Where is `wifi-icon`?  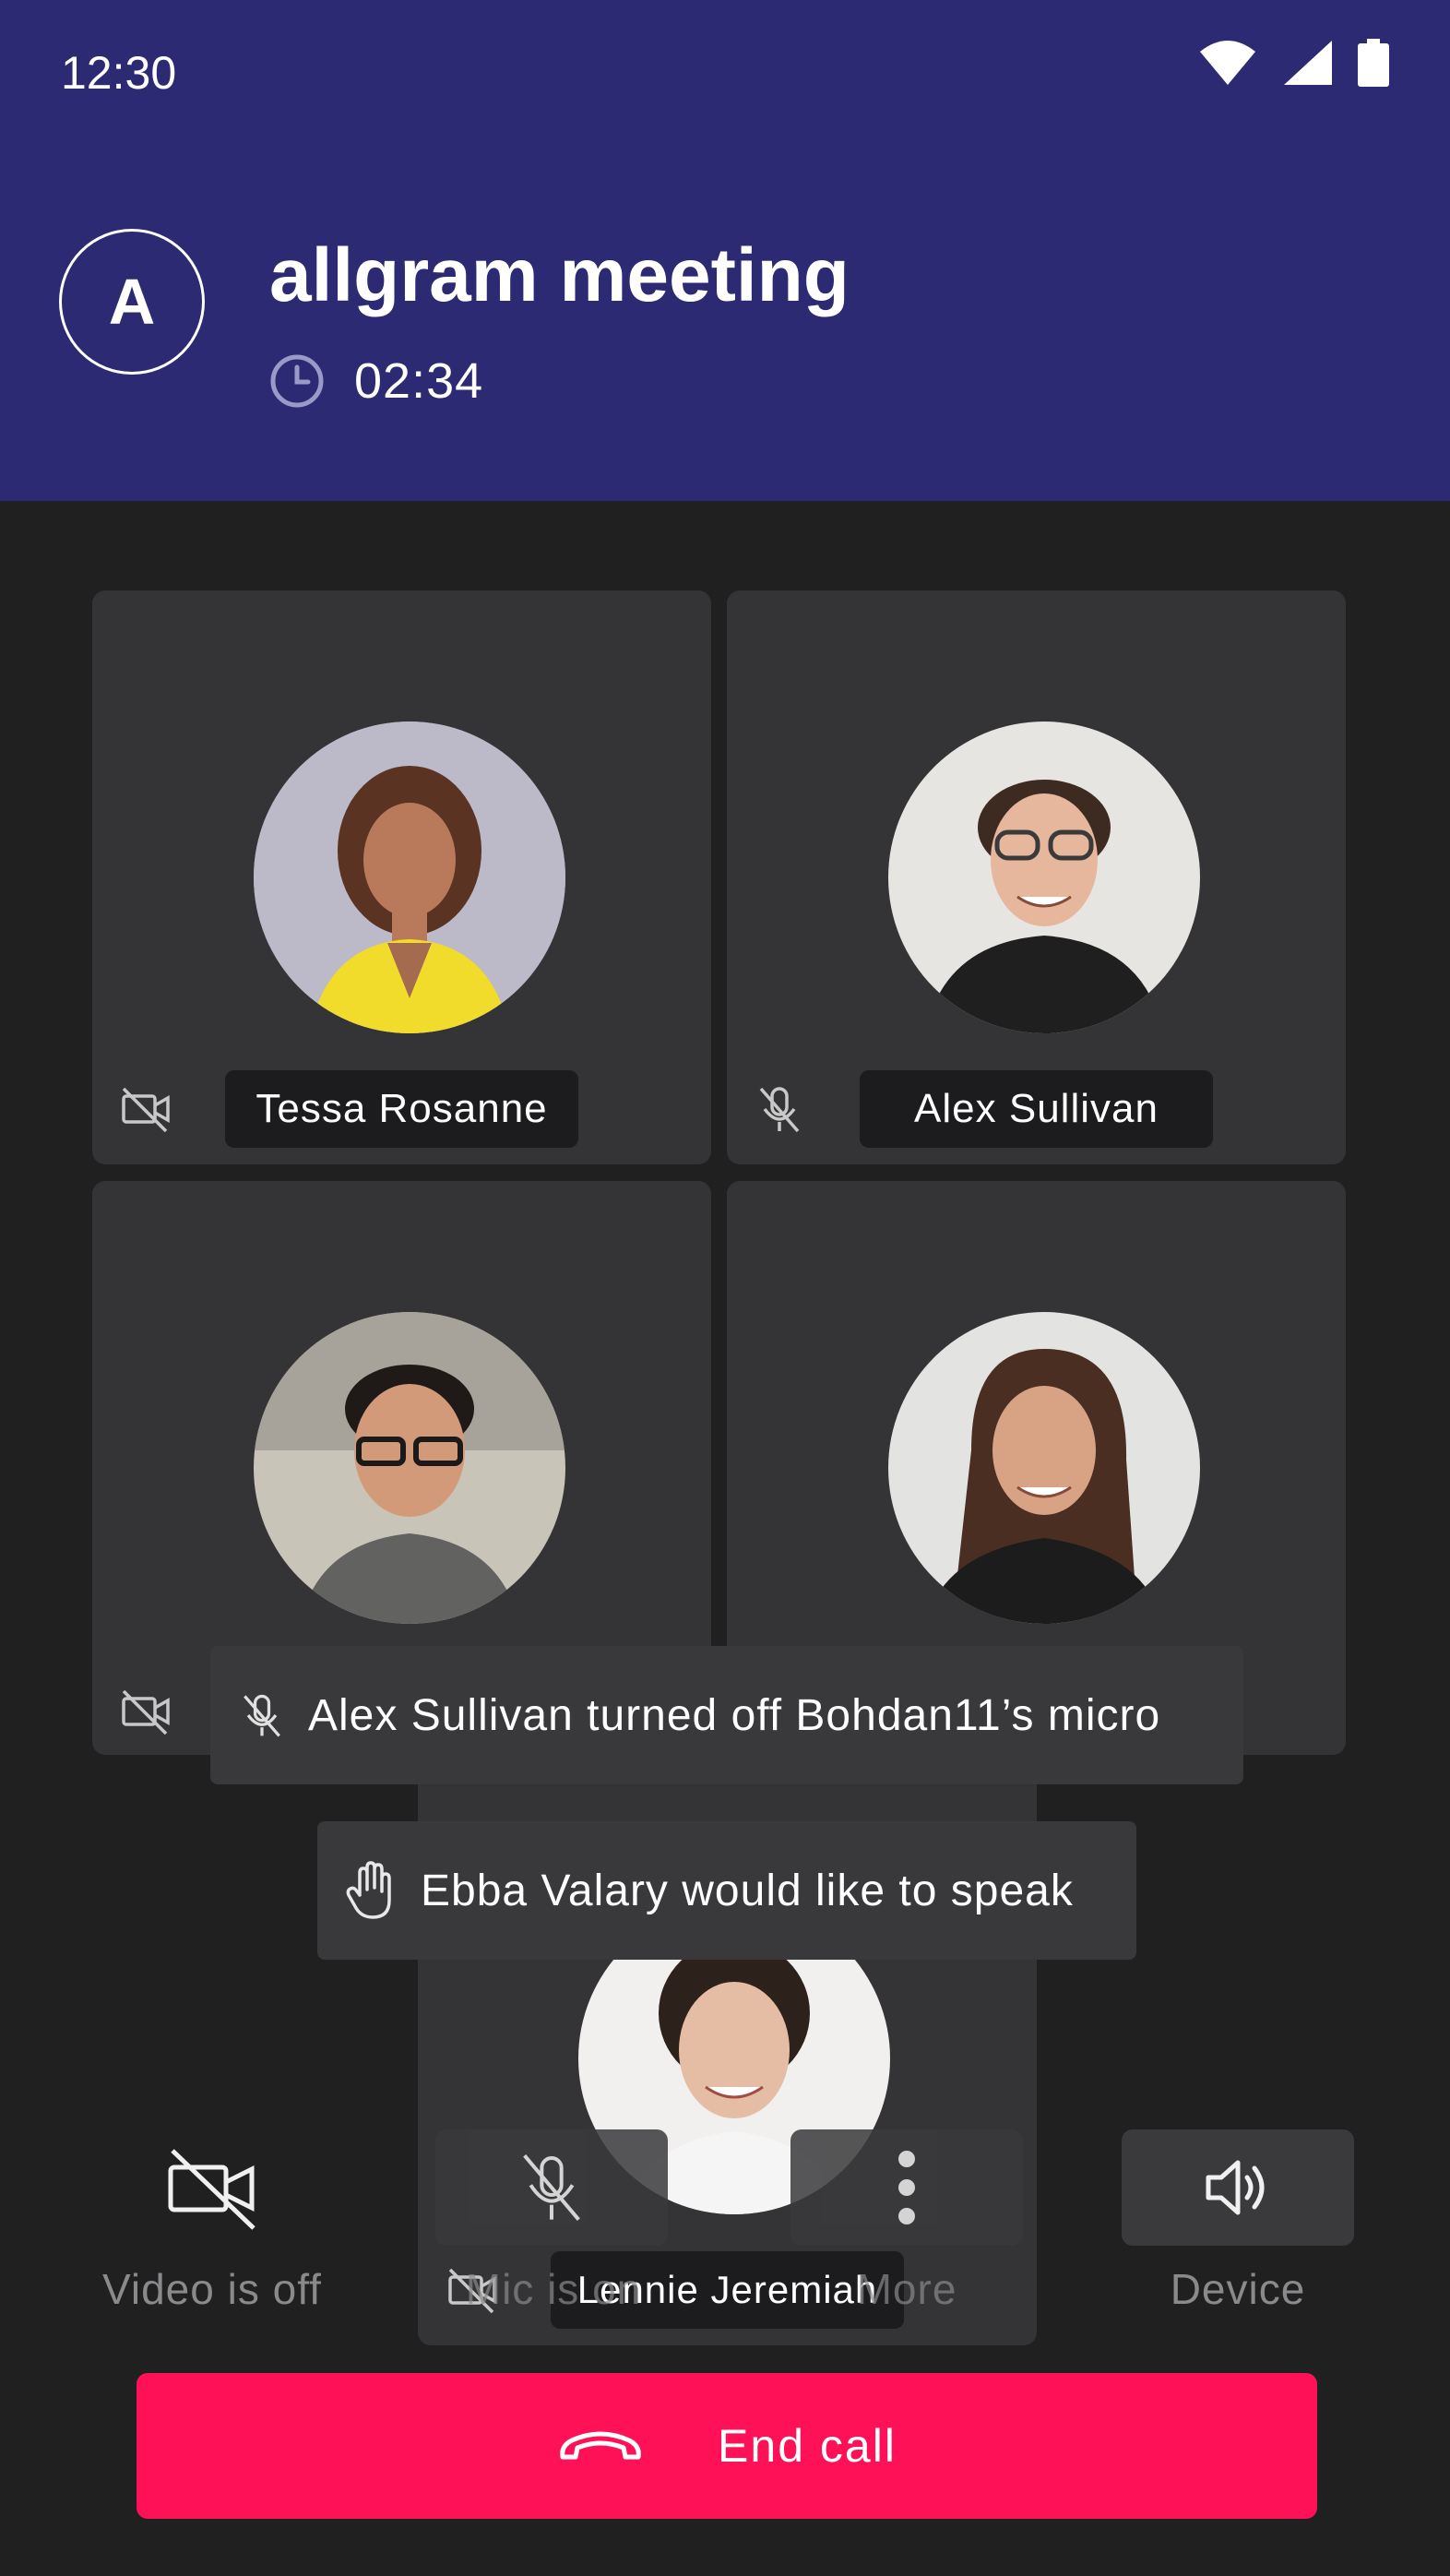
wifi-icon is located at coordinates (1227, 63).